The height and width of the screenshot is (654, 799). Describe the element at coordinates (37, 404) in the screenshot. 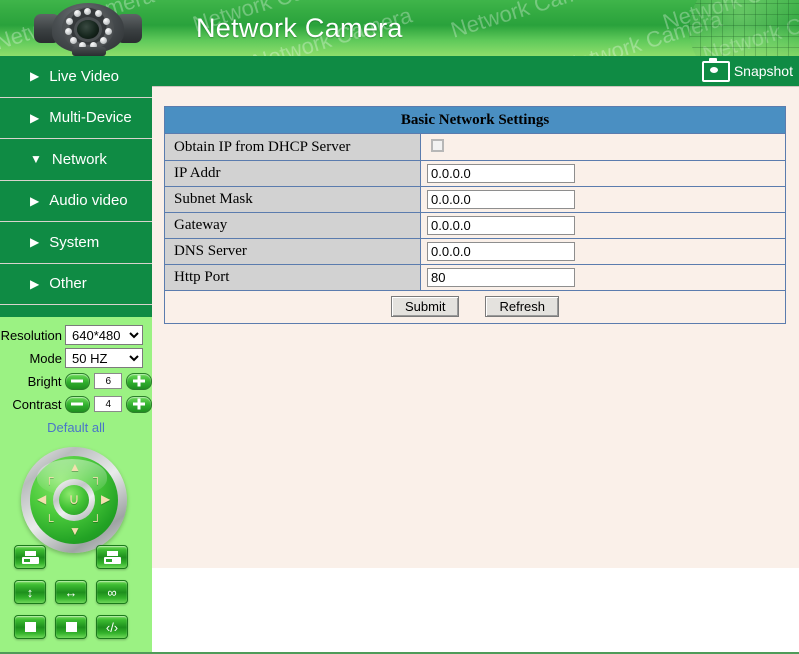

I see `contrast-label: Contrast` at that location.